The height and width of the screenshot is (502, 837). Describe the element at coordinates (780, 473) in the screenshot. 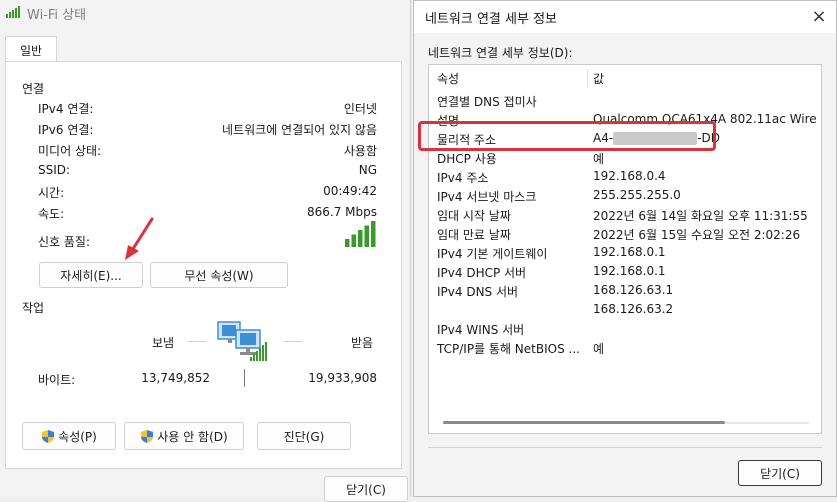

I see `details-close-button: 닫기(C)` at that location.